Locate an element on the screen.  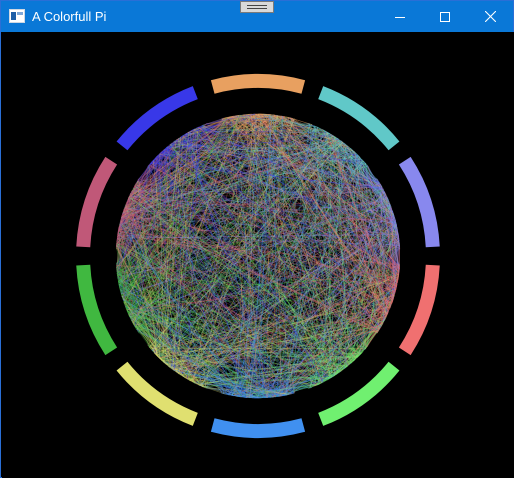
title-bar: A Colorfull Pi is located at coordinates (257, 16).